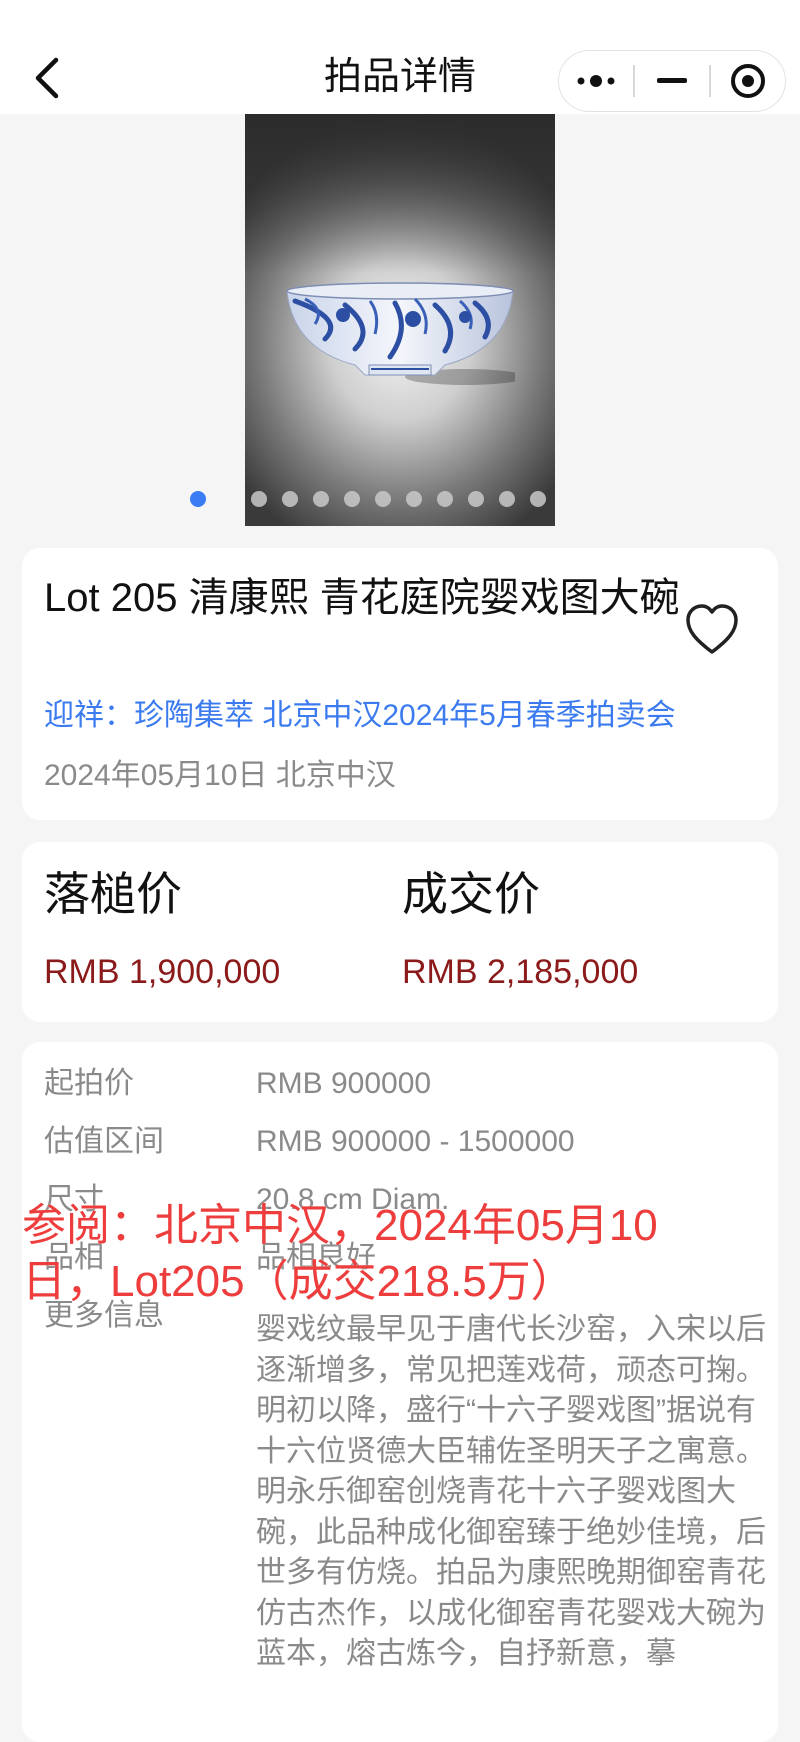 The height and width of the screenshot is (1742, 800). What do you see at coordinates (362, 598) in the screenshot?
I see `lot-title: Lot 205 清康熙 青花庭院婴戏图大碗` at bounding box center [362, 598].